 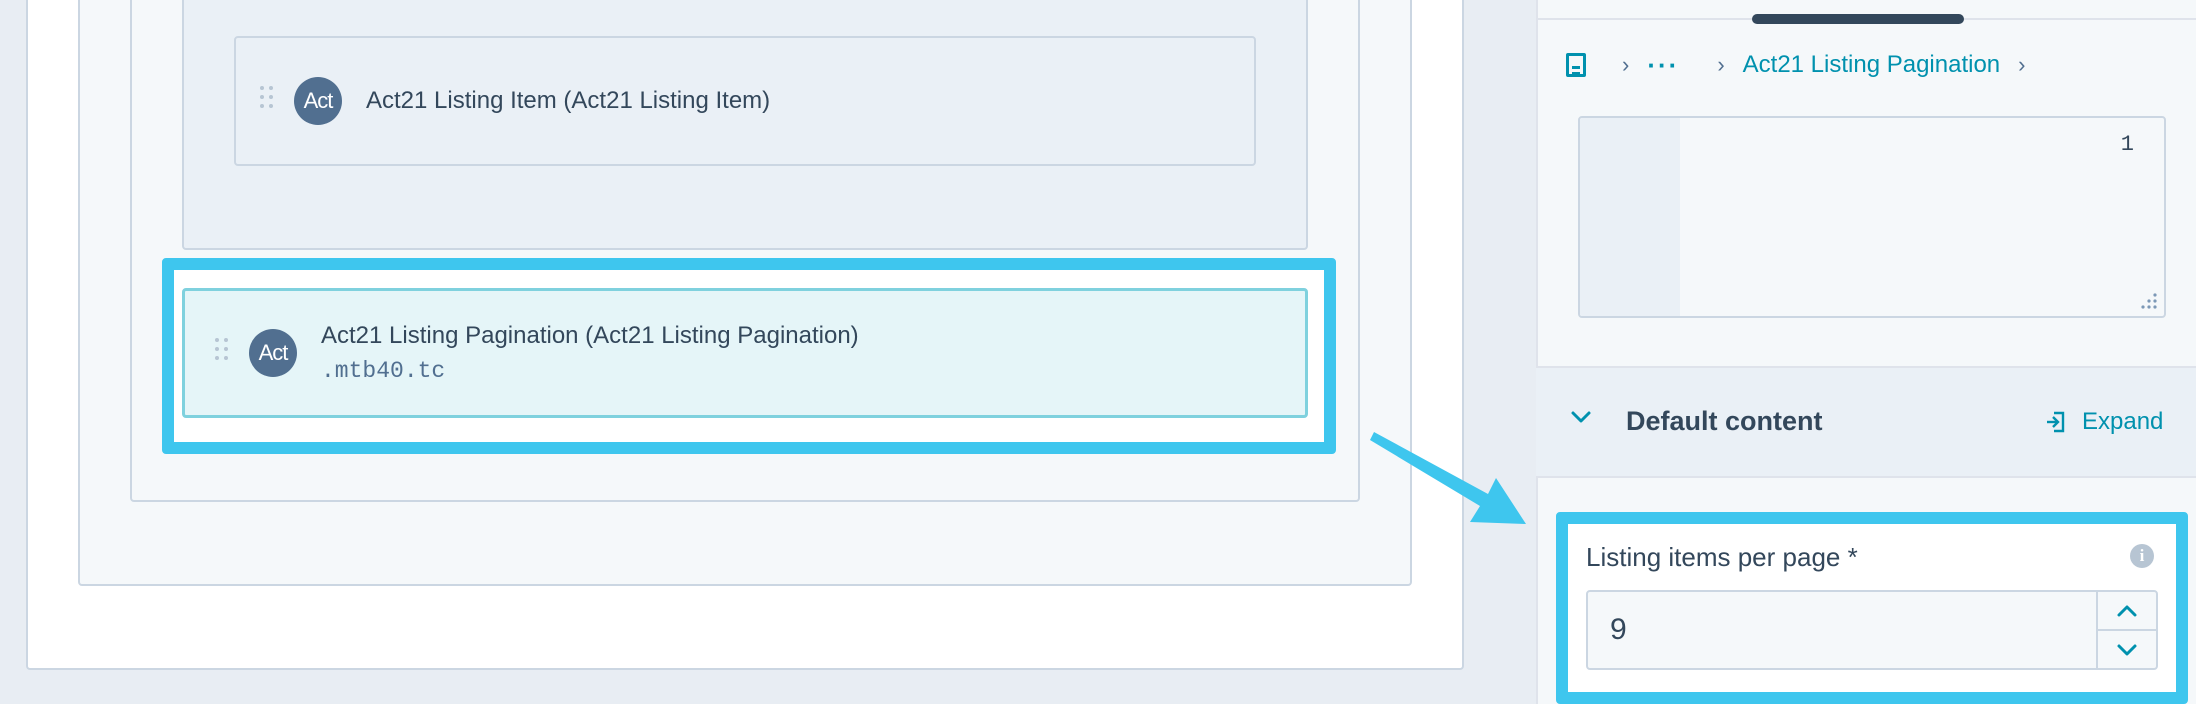 What do you see at coordinates (1722, 557) in the screenshot?
I see `field-label: Listing items per page *` at bounding box center [1722, 557].